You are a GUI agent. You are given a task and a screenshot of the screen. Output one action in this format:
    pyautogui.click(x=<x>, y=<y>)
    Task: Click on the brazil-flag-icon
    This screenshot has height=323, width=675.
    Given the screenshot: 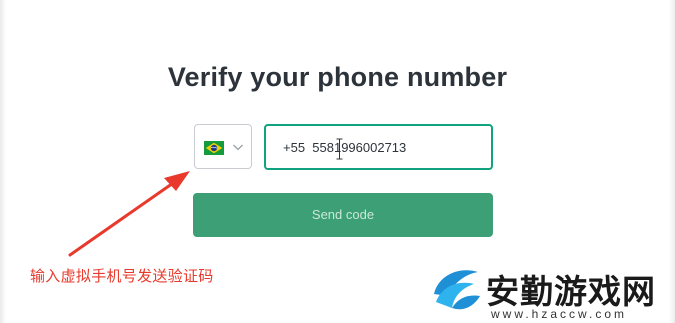 What is the action you would take?
    pyautogui.click(x=214, y=148)
    